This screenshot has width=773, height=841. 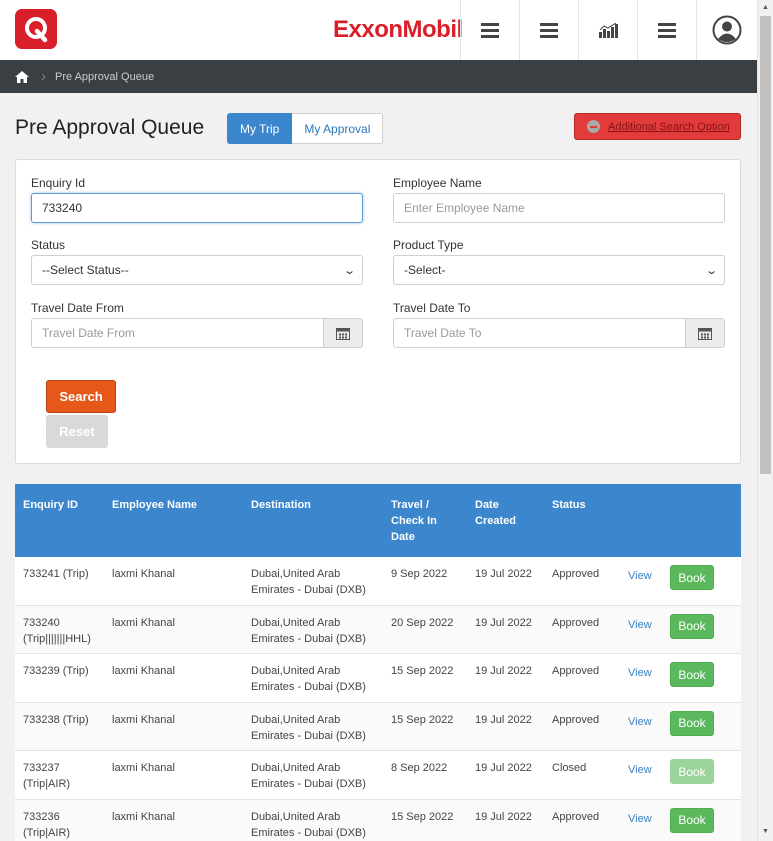 What do you see at coordinates (669, 126) in the screenshot?
I see `additional-search-label: Additional Search Option` at bounding box center [669, 126].